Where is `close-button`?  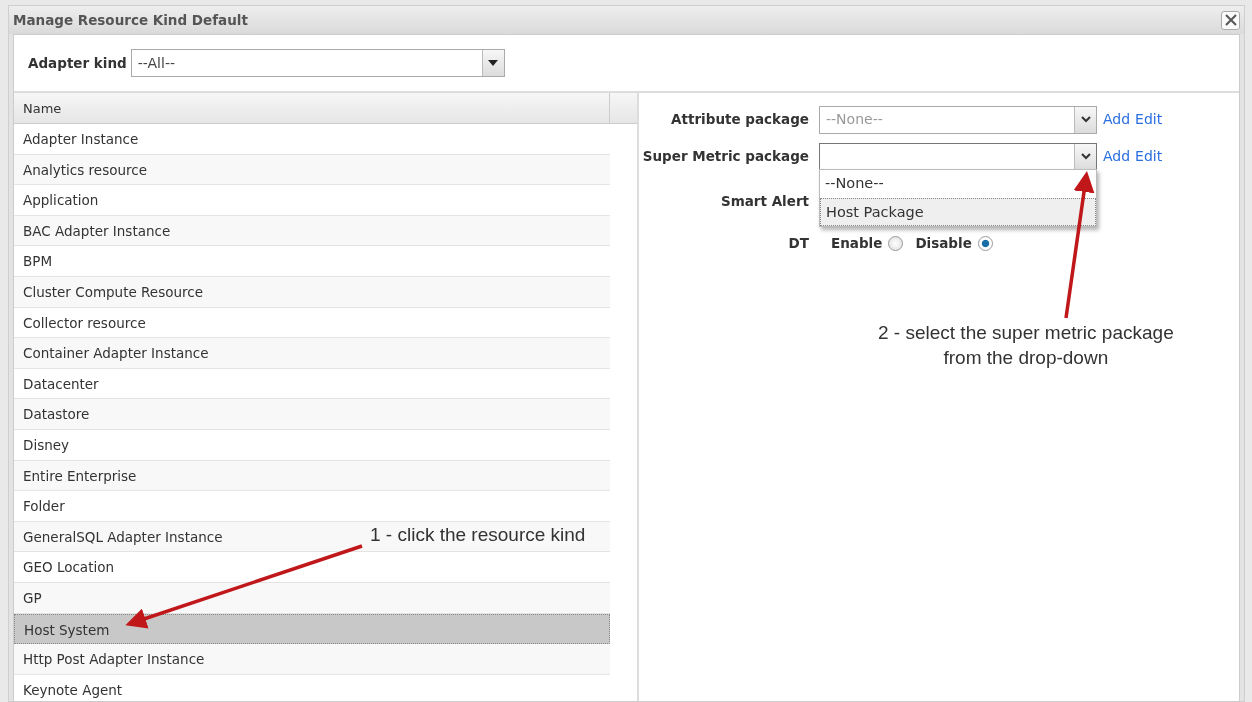
close-button is located at coordinates (1230, 20).